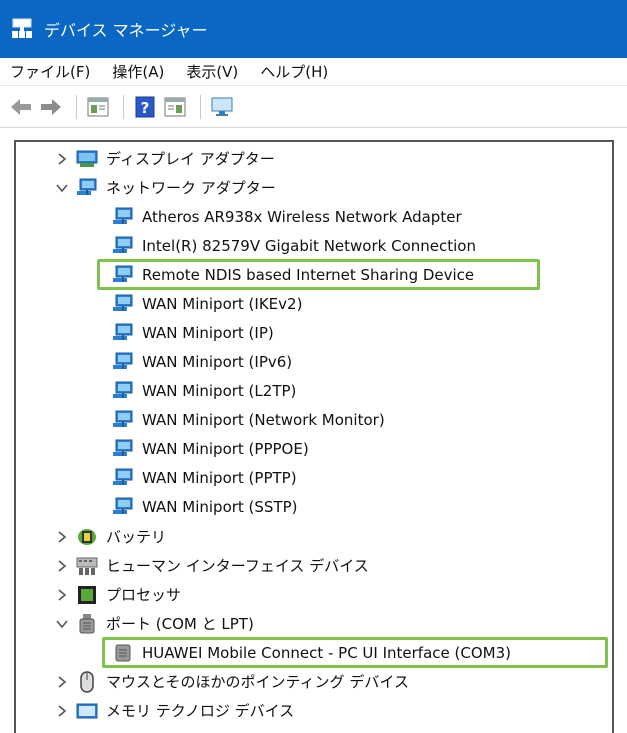  What do you see at coordinates (175, 107) in the screenshot?
I see `update-icon` at bounding box center [175, 107].